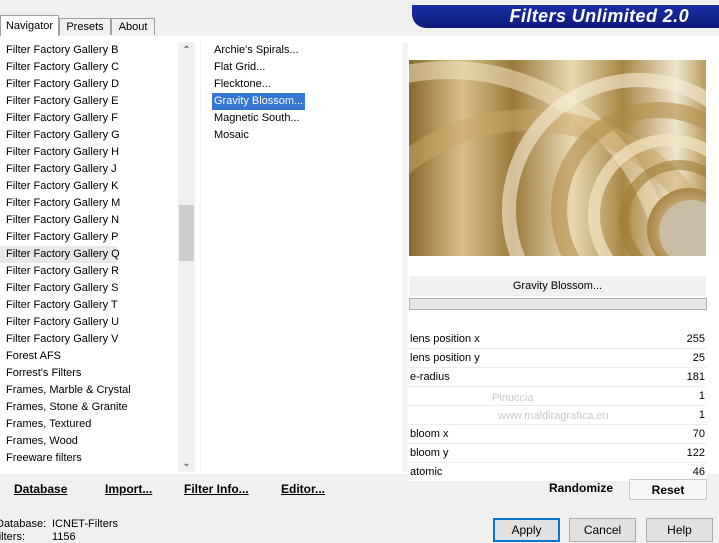 The image size is (719, 543). What do you see at coordinates (89, 67) in the screenshot?
I see `category-item: Filter Factory Gallery C` at bounding box center [89, 67].